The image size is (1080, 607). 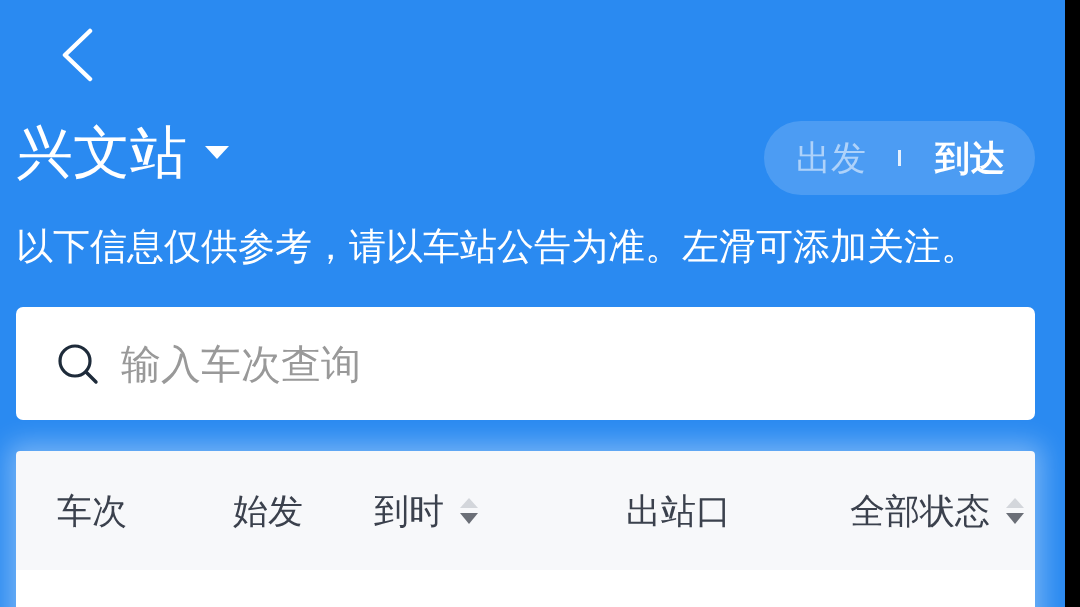 I want to click on search-field: 输入车次查询, so click(x=563, y=363).